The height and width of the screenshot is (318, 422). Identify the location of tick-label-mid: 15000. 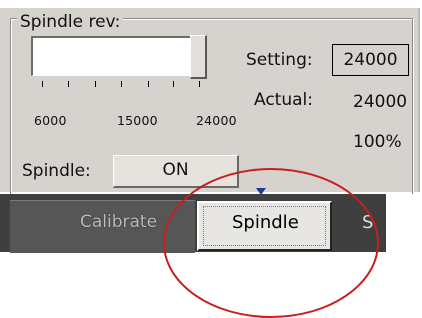
(137, 120).